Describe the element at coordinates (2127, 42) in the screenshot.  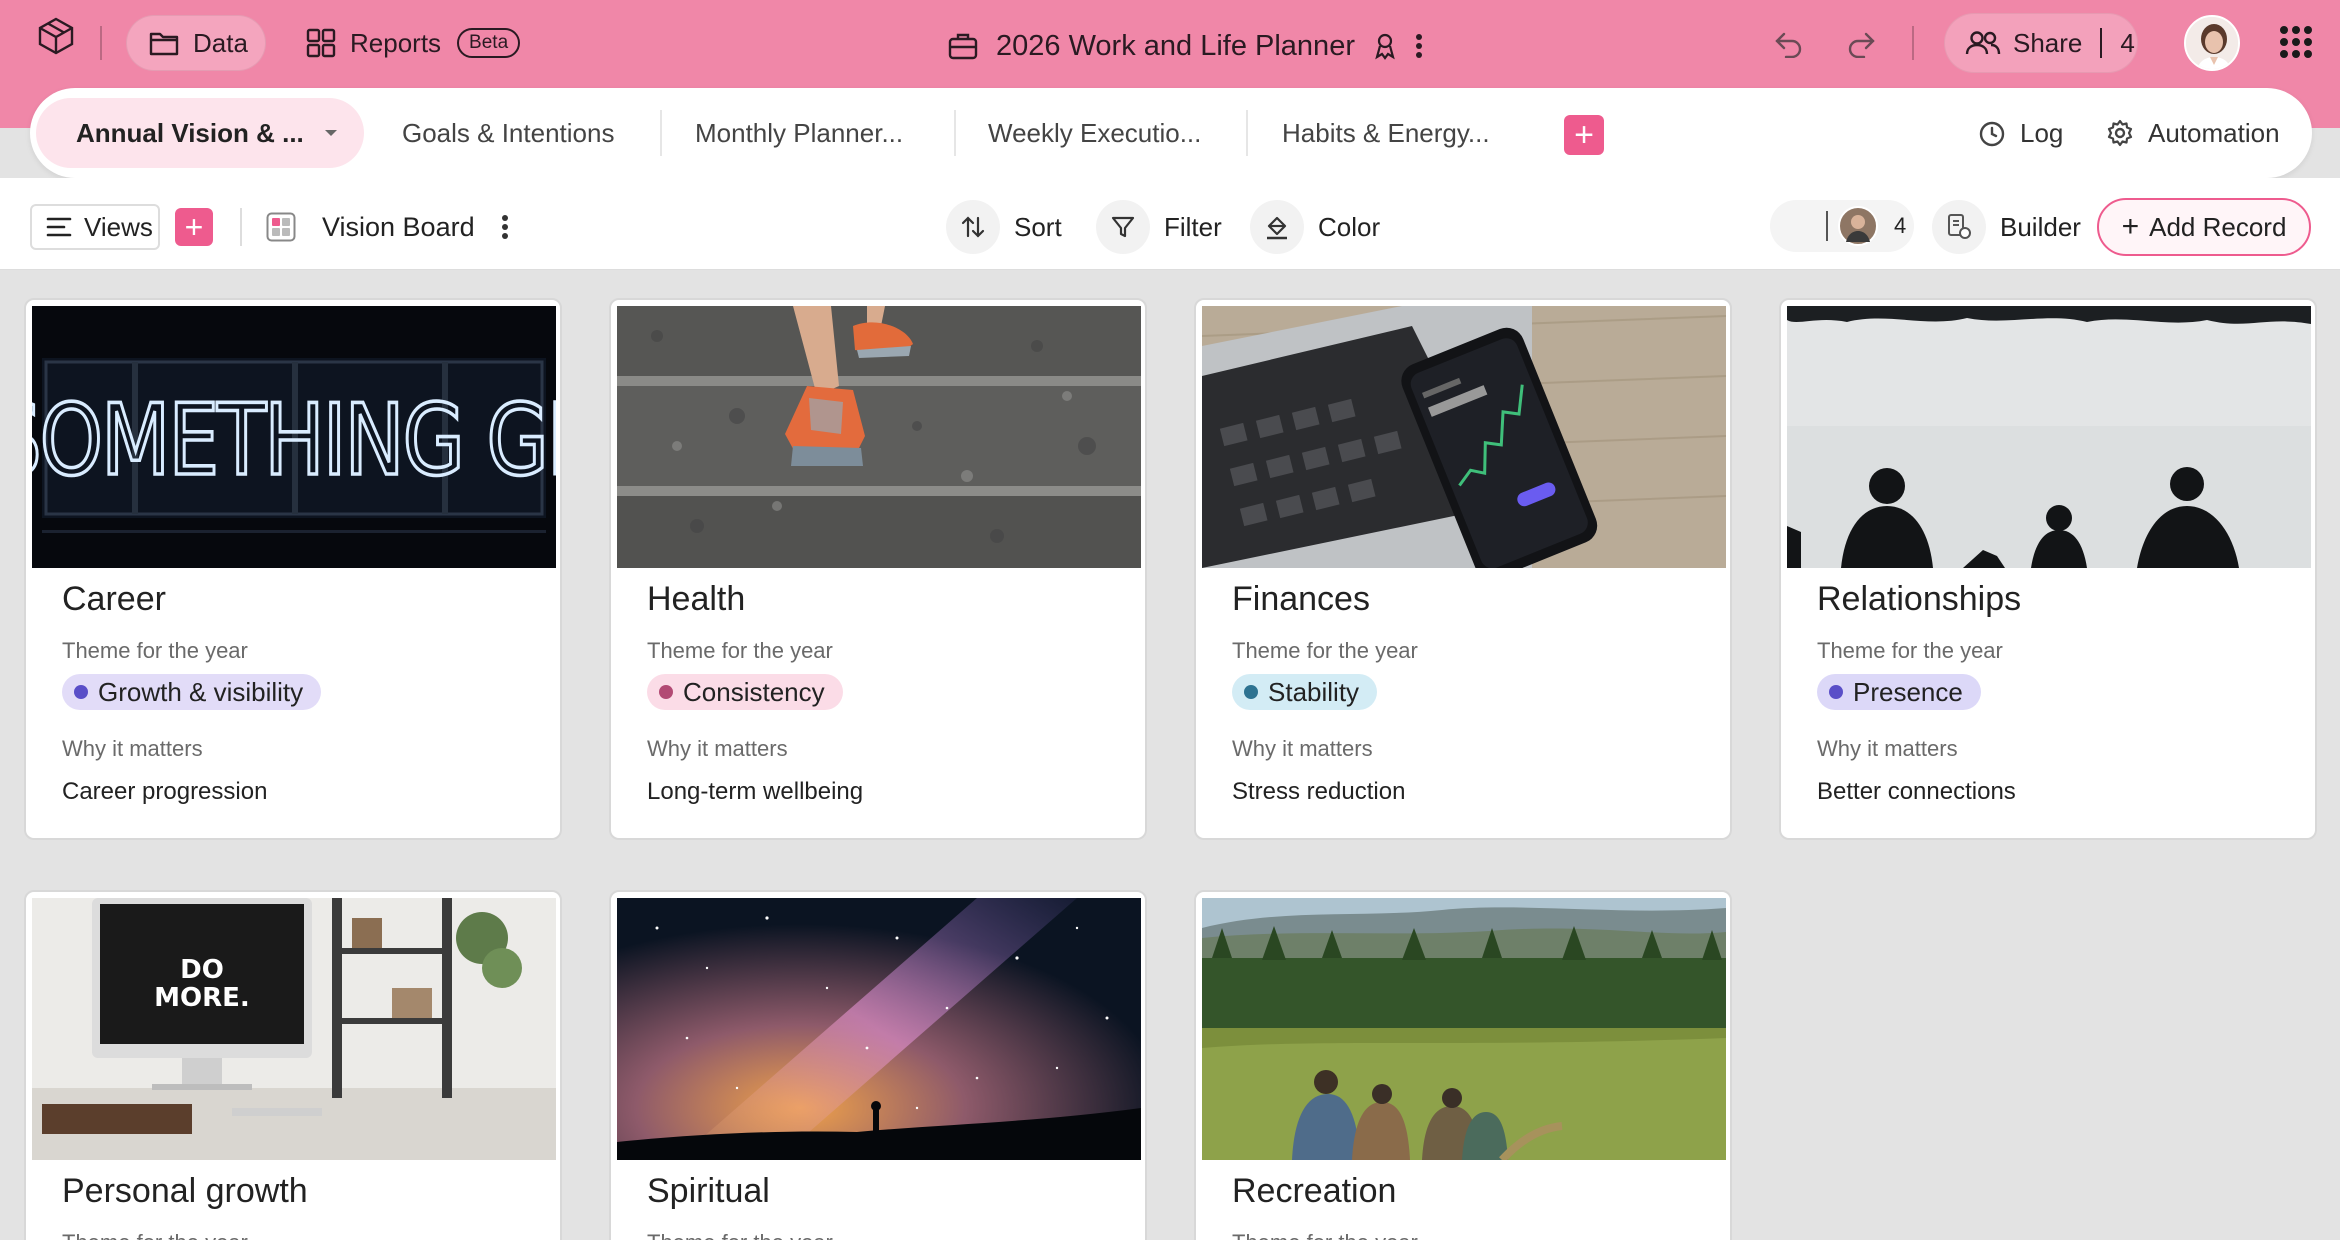
I see `share-count: 4` at that location.